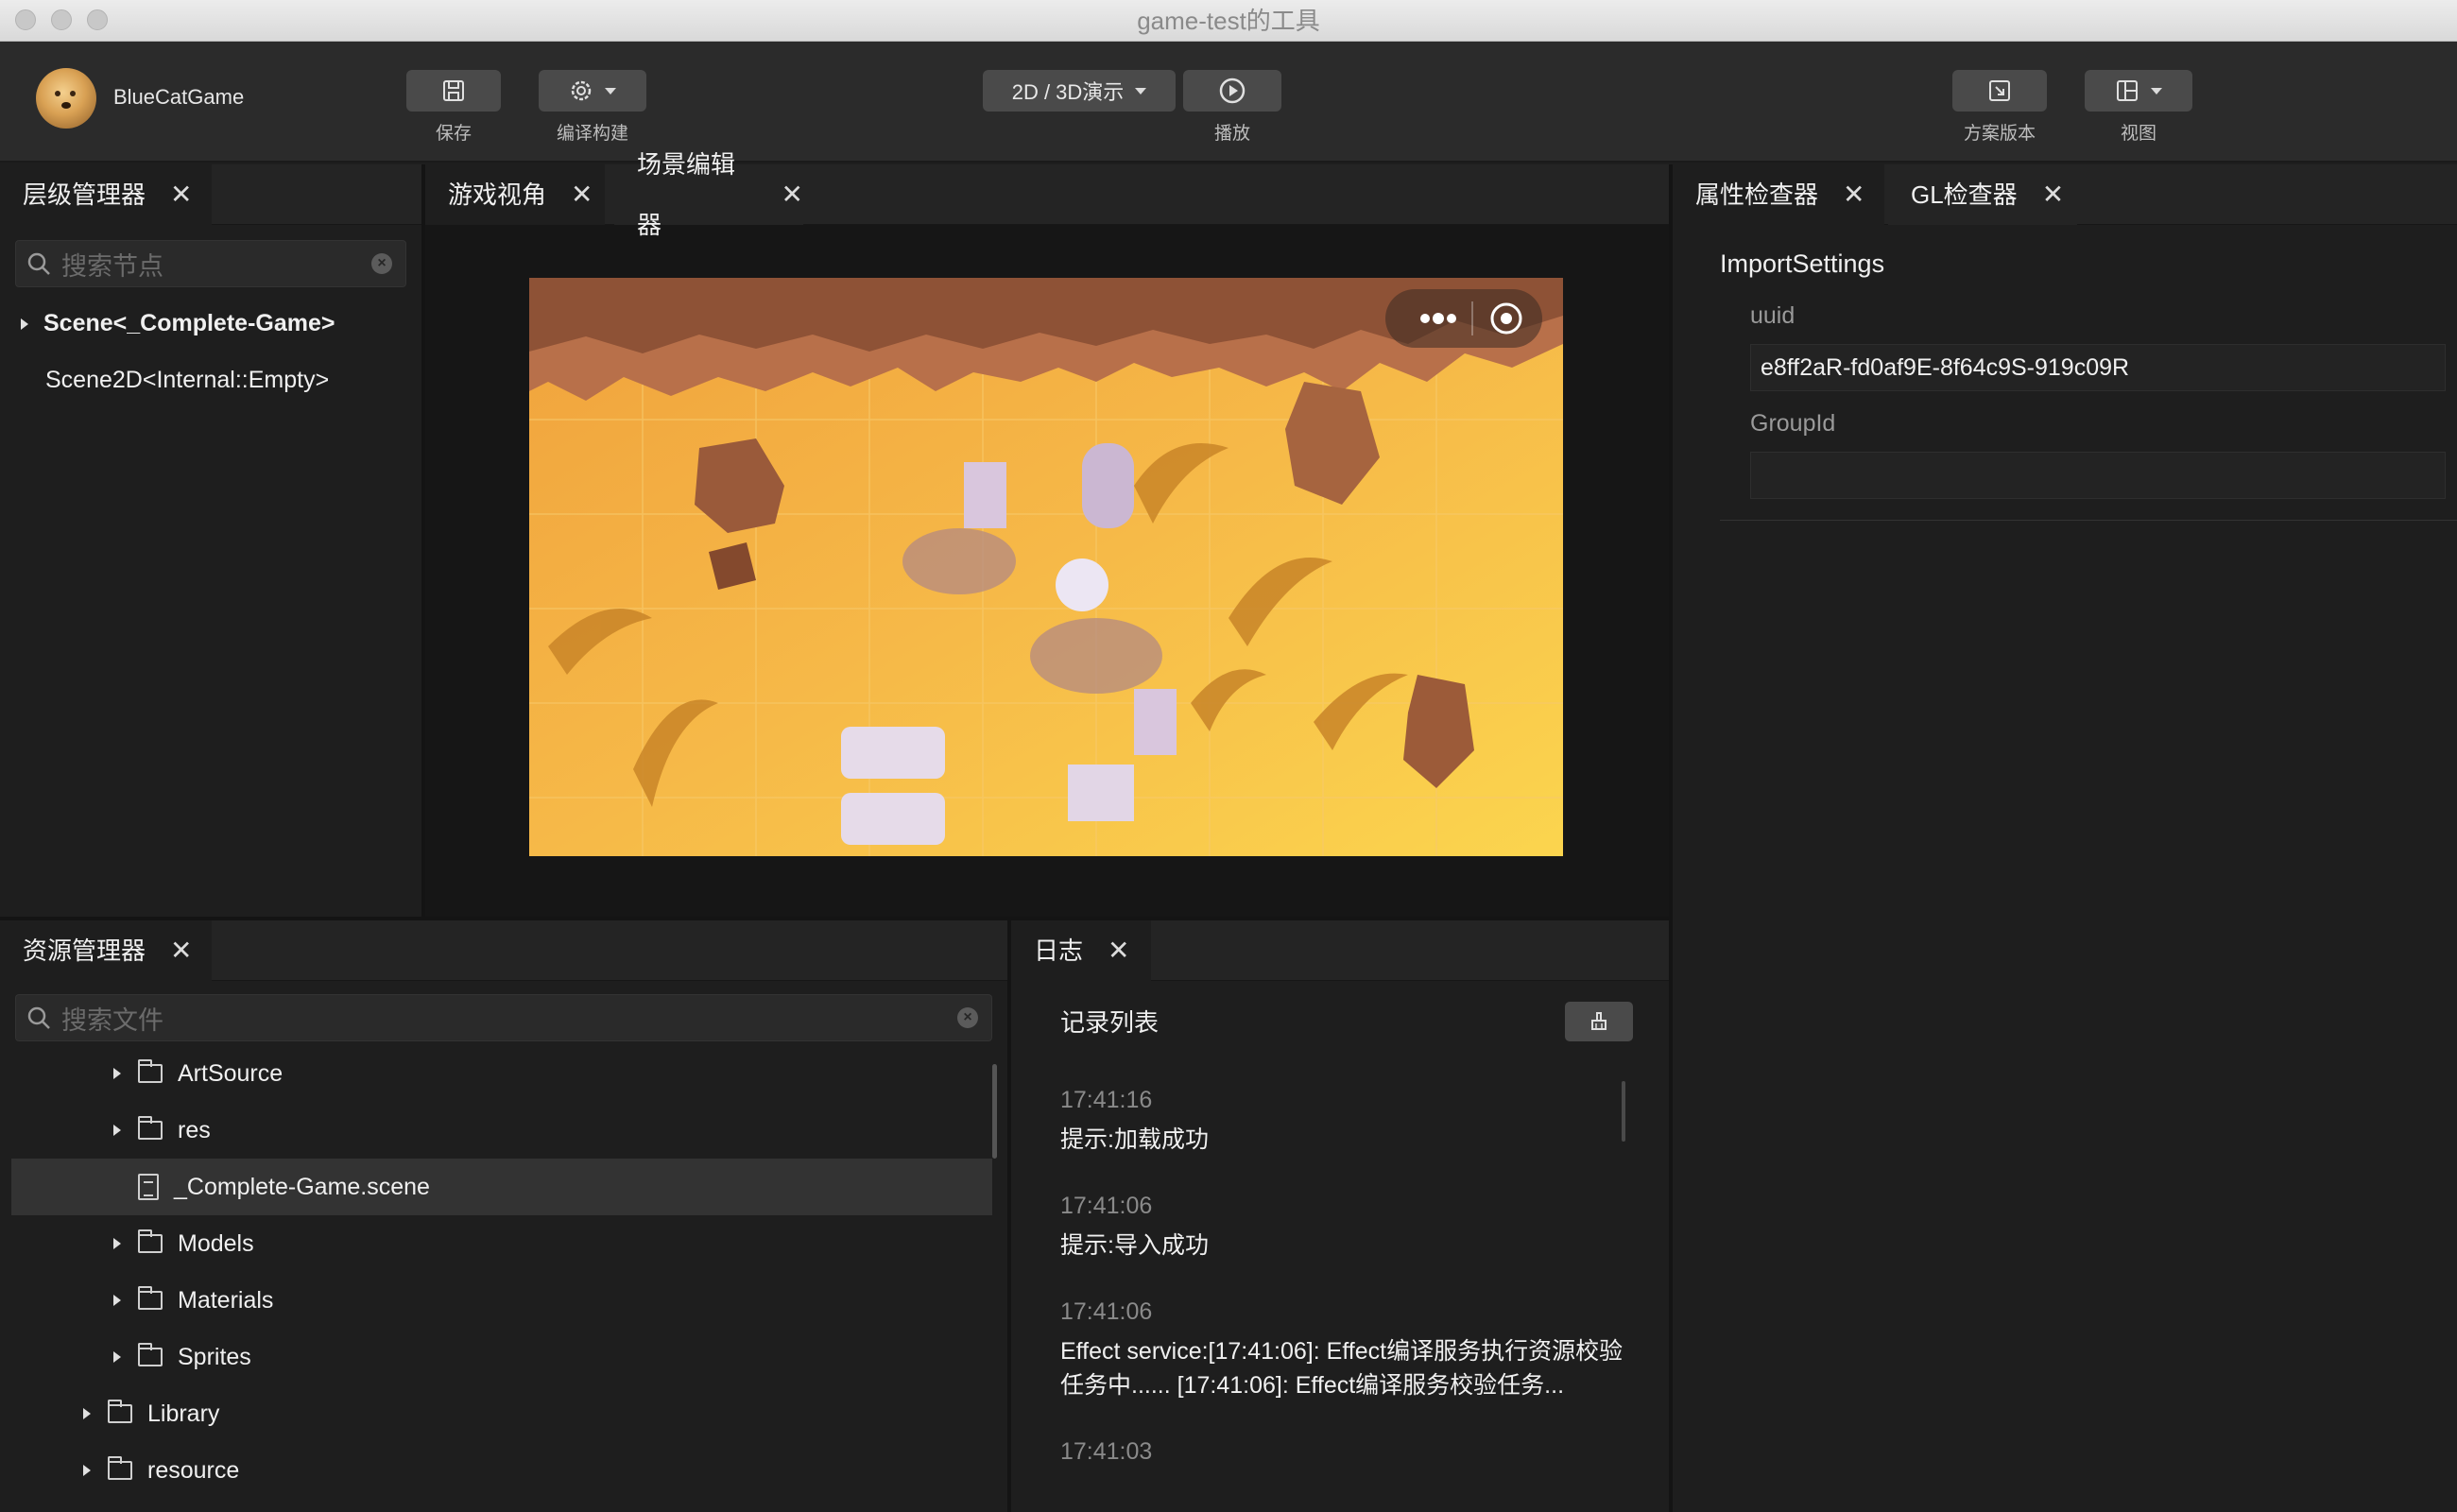  What do you see at coordinates (302, 1186) in the screenshot?
I see `asset-label: _Complete-Game.scene` at bounding box center [302, 1186].